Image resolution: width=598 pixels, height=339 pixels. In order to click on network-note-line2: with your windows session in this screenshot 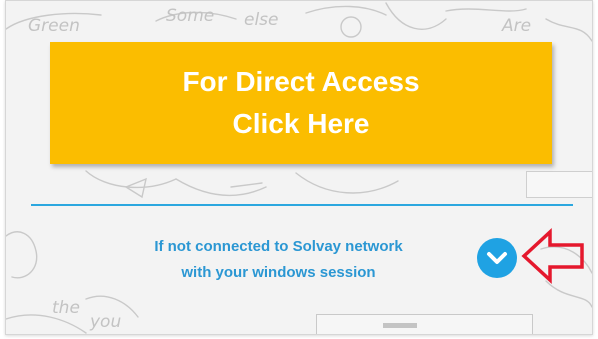, I will do `click(278, 272)`.